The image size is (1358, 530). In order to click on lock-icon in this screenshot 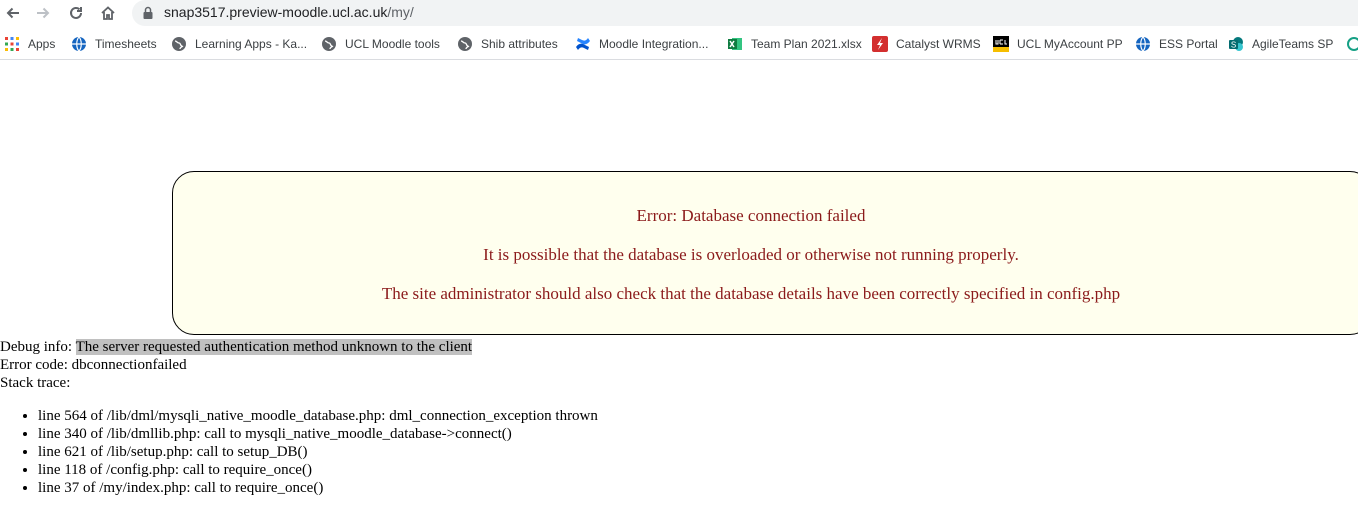, I will do `click(148, 12)`.